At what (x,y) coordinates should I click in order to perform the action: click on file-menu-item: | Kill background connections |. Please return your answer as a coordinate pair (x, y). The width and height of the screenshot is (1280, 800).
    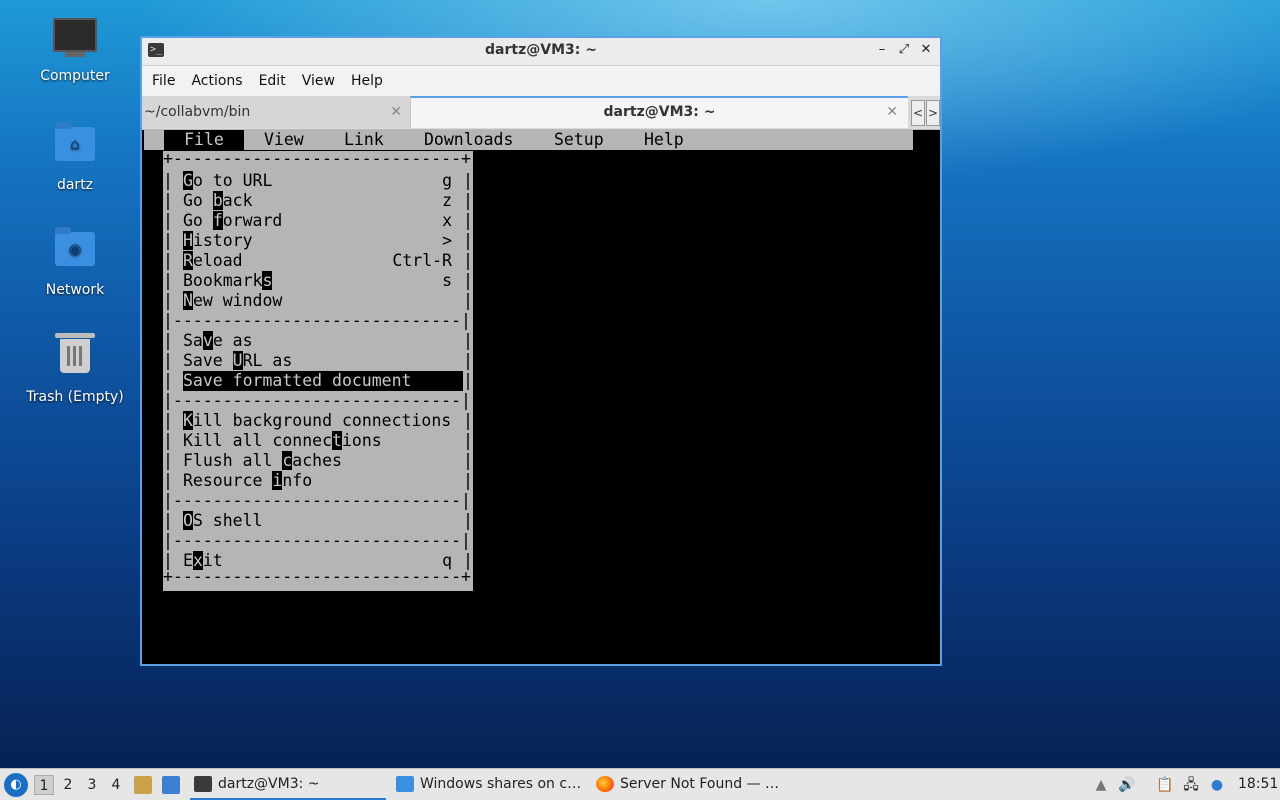
    Looking at the image, I should click on (318, 421).